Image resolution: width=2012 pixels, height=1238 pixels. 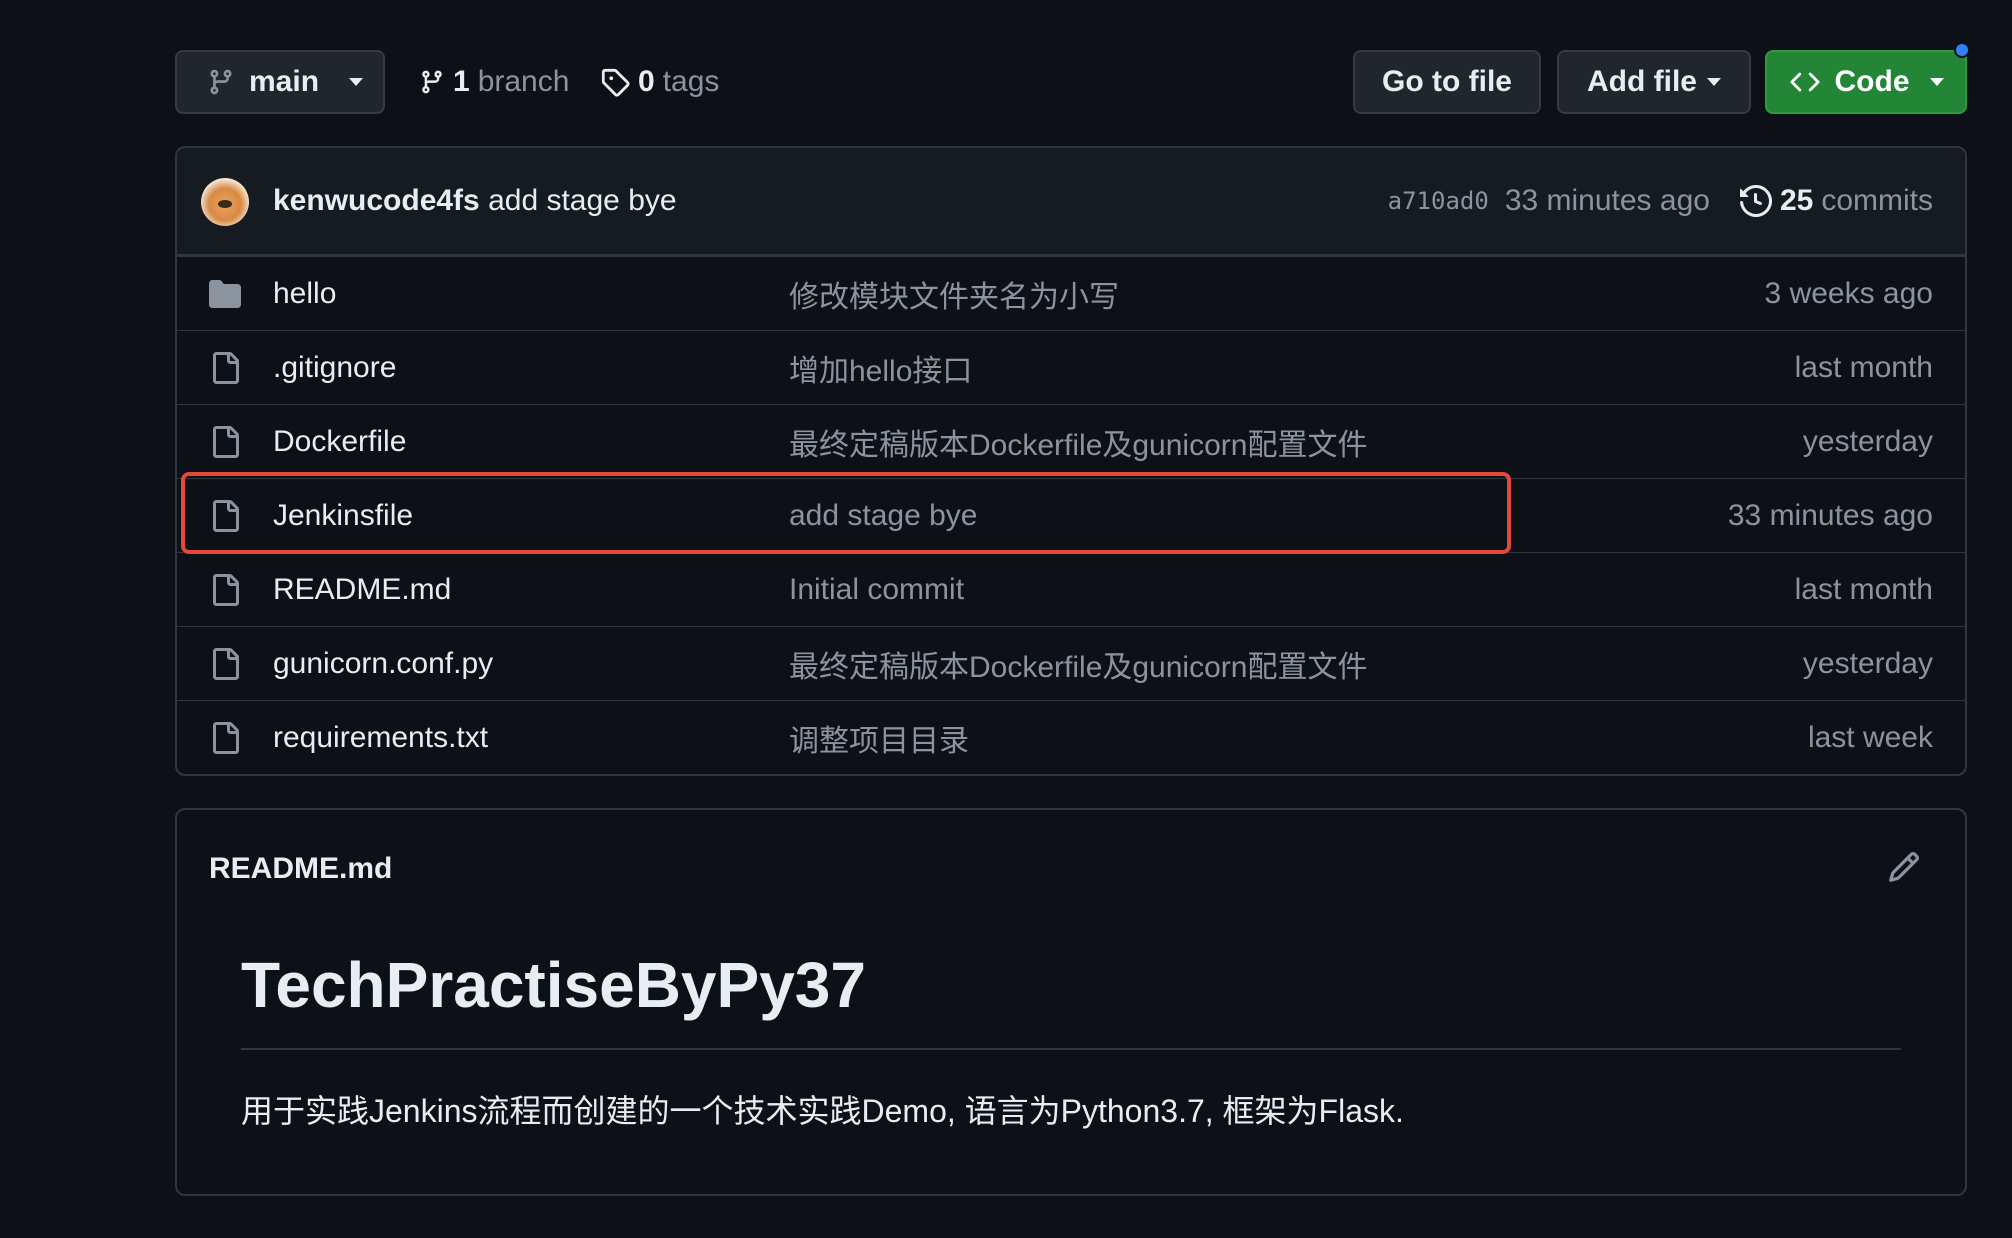 I want to click on go-to-file-label: Go to file, so click(x=1447, y=81).